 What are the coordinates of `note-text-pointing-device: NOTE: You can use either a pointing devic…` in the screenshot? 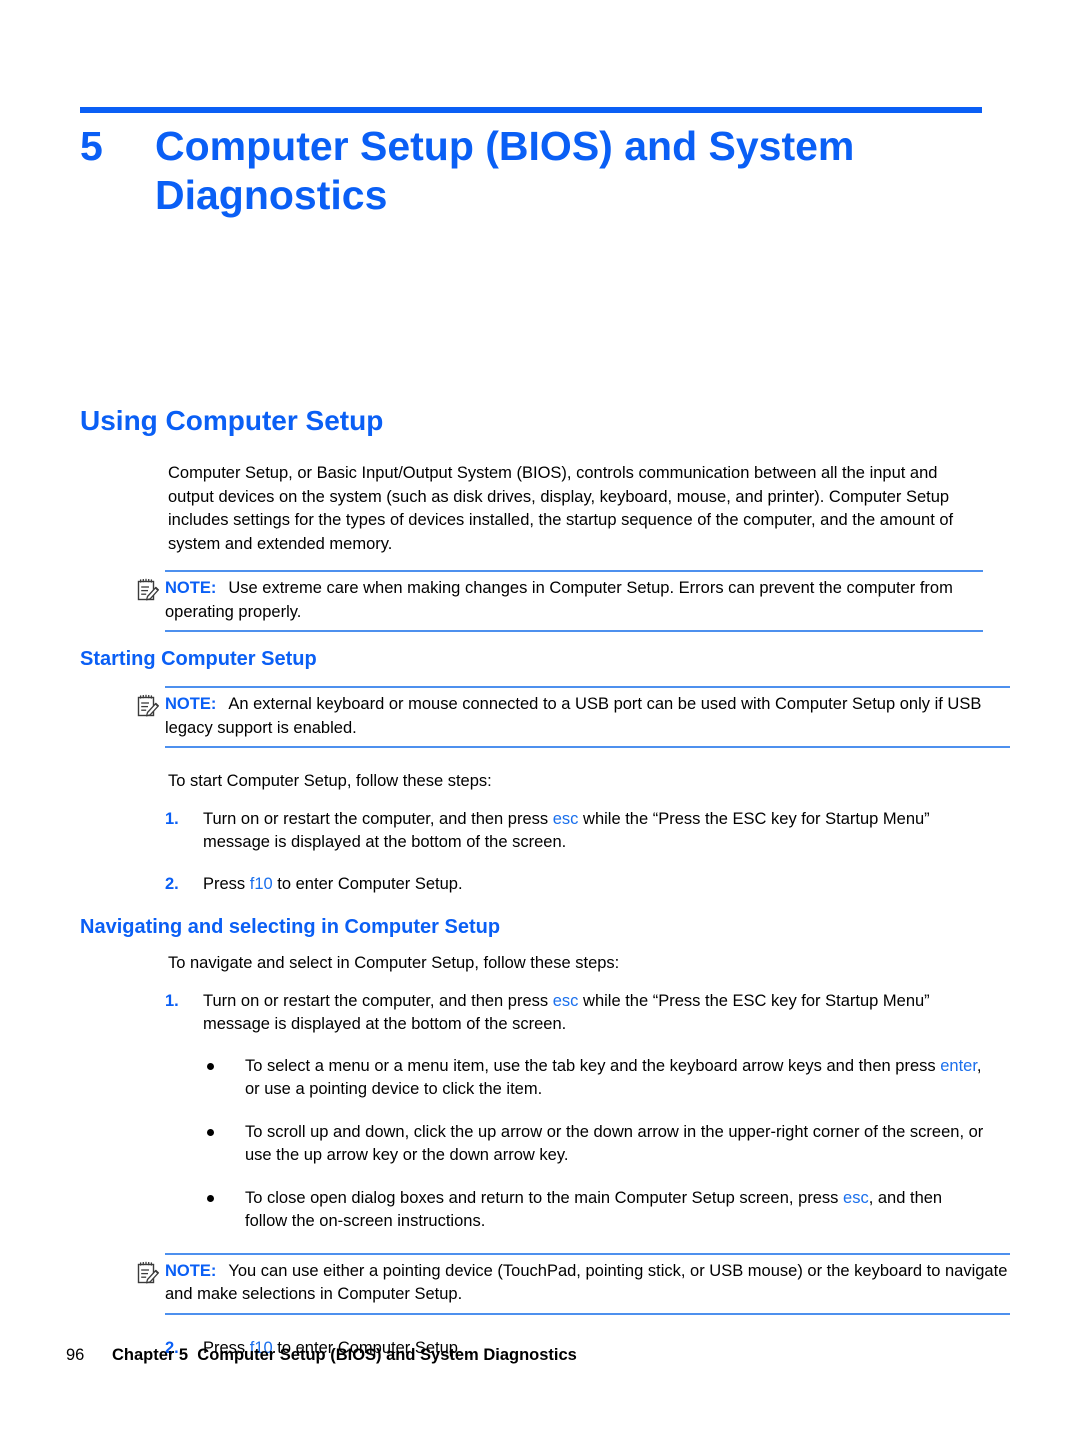 It's located at (587, 1283).